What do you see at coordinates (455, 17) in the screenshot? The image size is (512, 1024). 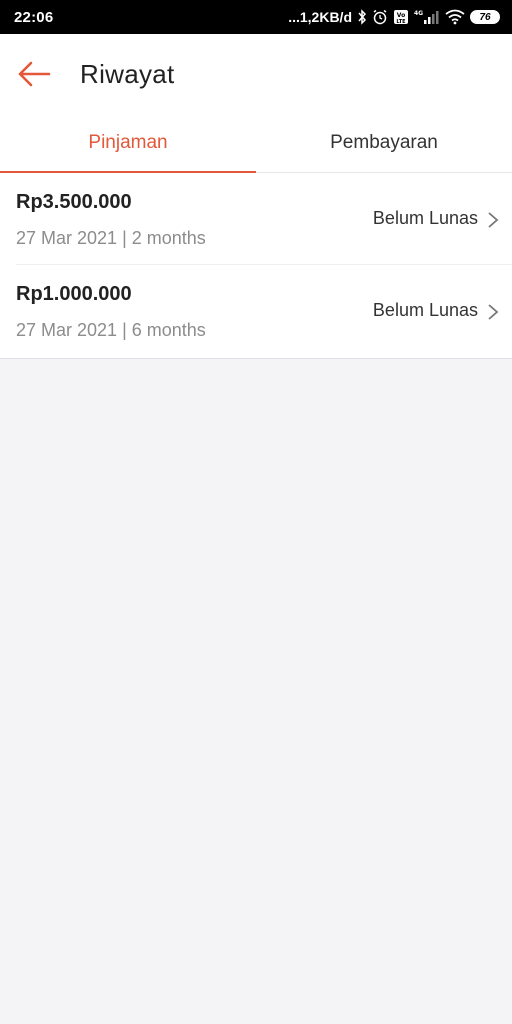 I see `wifi-icon` at bounding box center [455, 17].